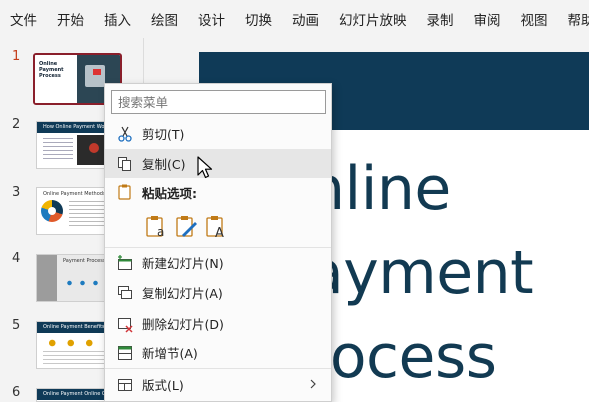  Describe the element at coordinates (163, 134) in the screenshot. I see `cut-label: 剪切(T)` at that location.